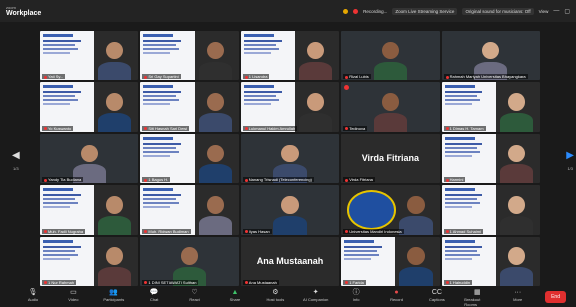 The width and height of the screenshot is (576, 307). What do you see at coordinates (73, 299) in the screenshot?
I see `toolbar-label: Video` at bounding box center [73, 299].